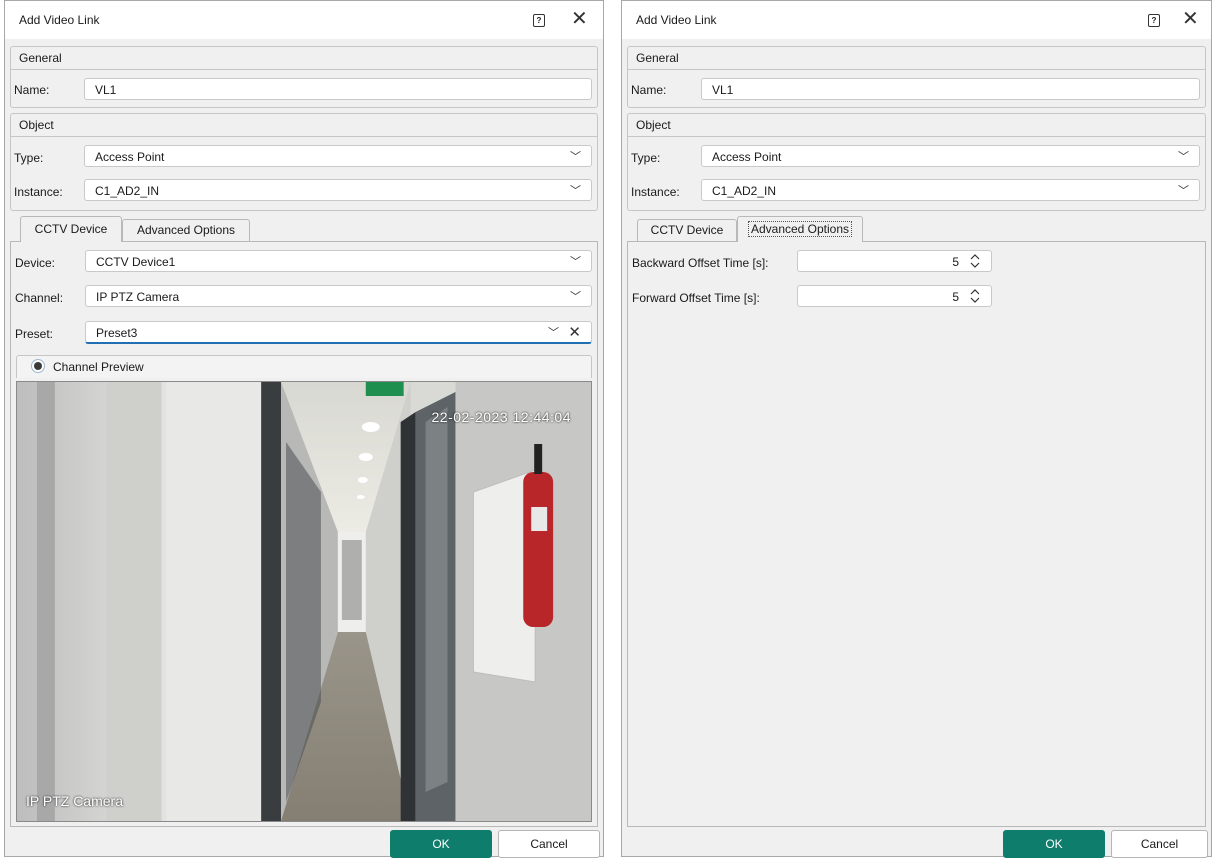  What do you see at coordinates (955, 262) in the screenshot?
I see `backward-offset-value: 5` at bounding box center [955, 262].